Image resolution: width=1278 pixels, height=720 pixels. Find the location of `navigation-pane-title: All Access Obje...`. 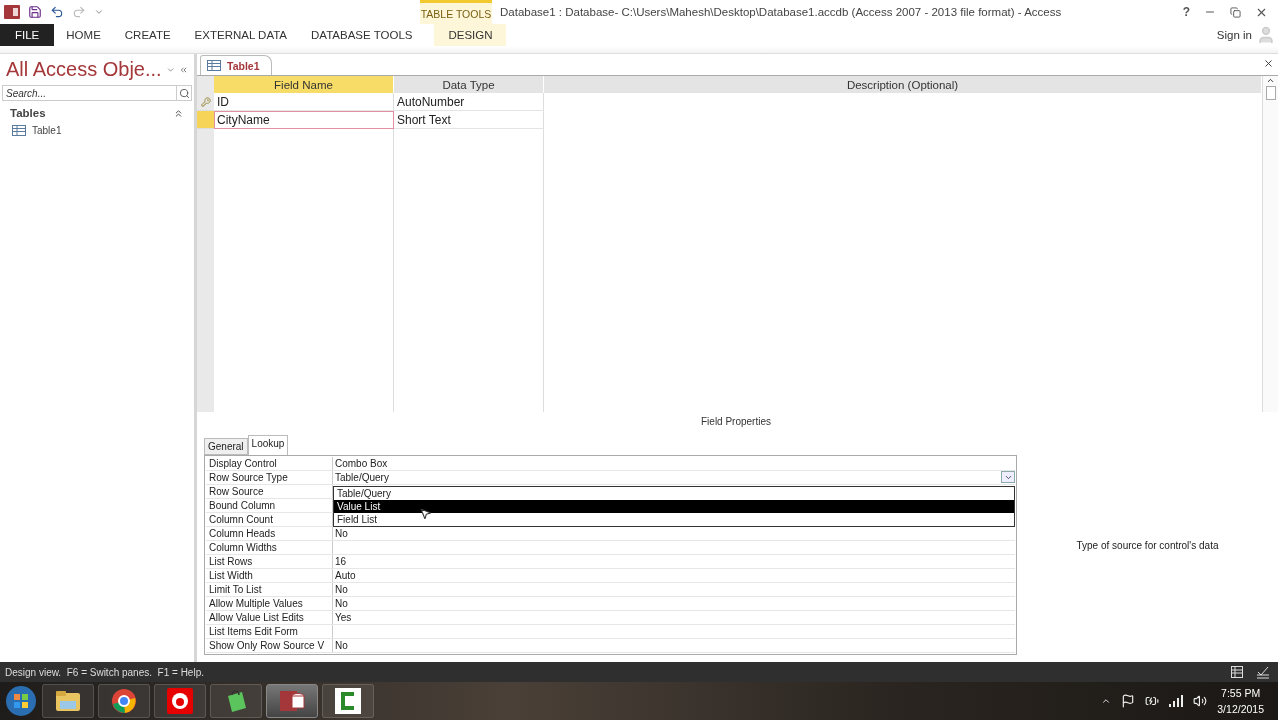

navigation-pane-title: All Access Obje... is located at coordinates (84, 69).